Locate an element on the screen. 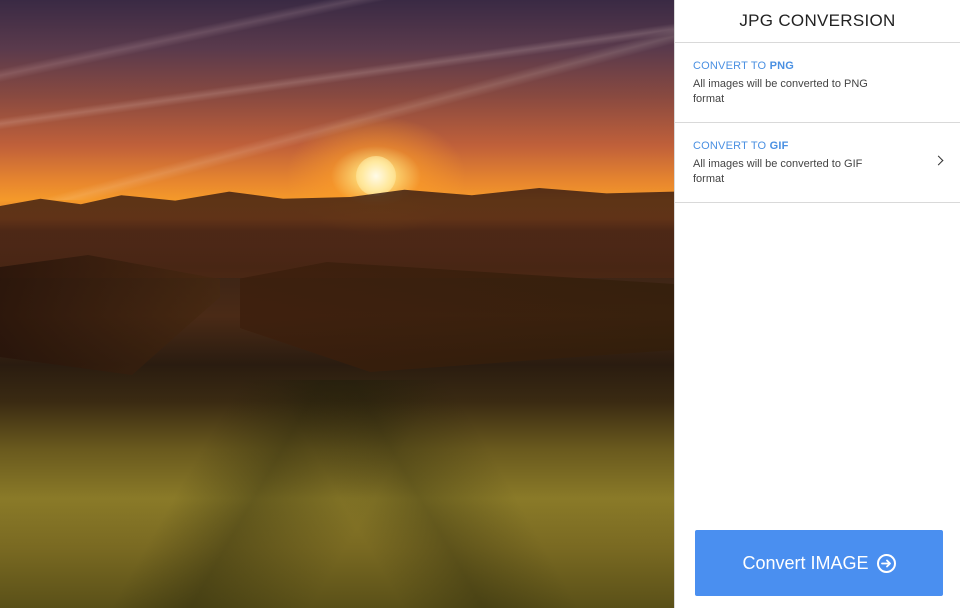  format-name: PNG is located at coordinates (782, 66).